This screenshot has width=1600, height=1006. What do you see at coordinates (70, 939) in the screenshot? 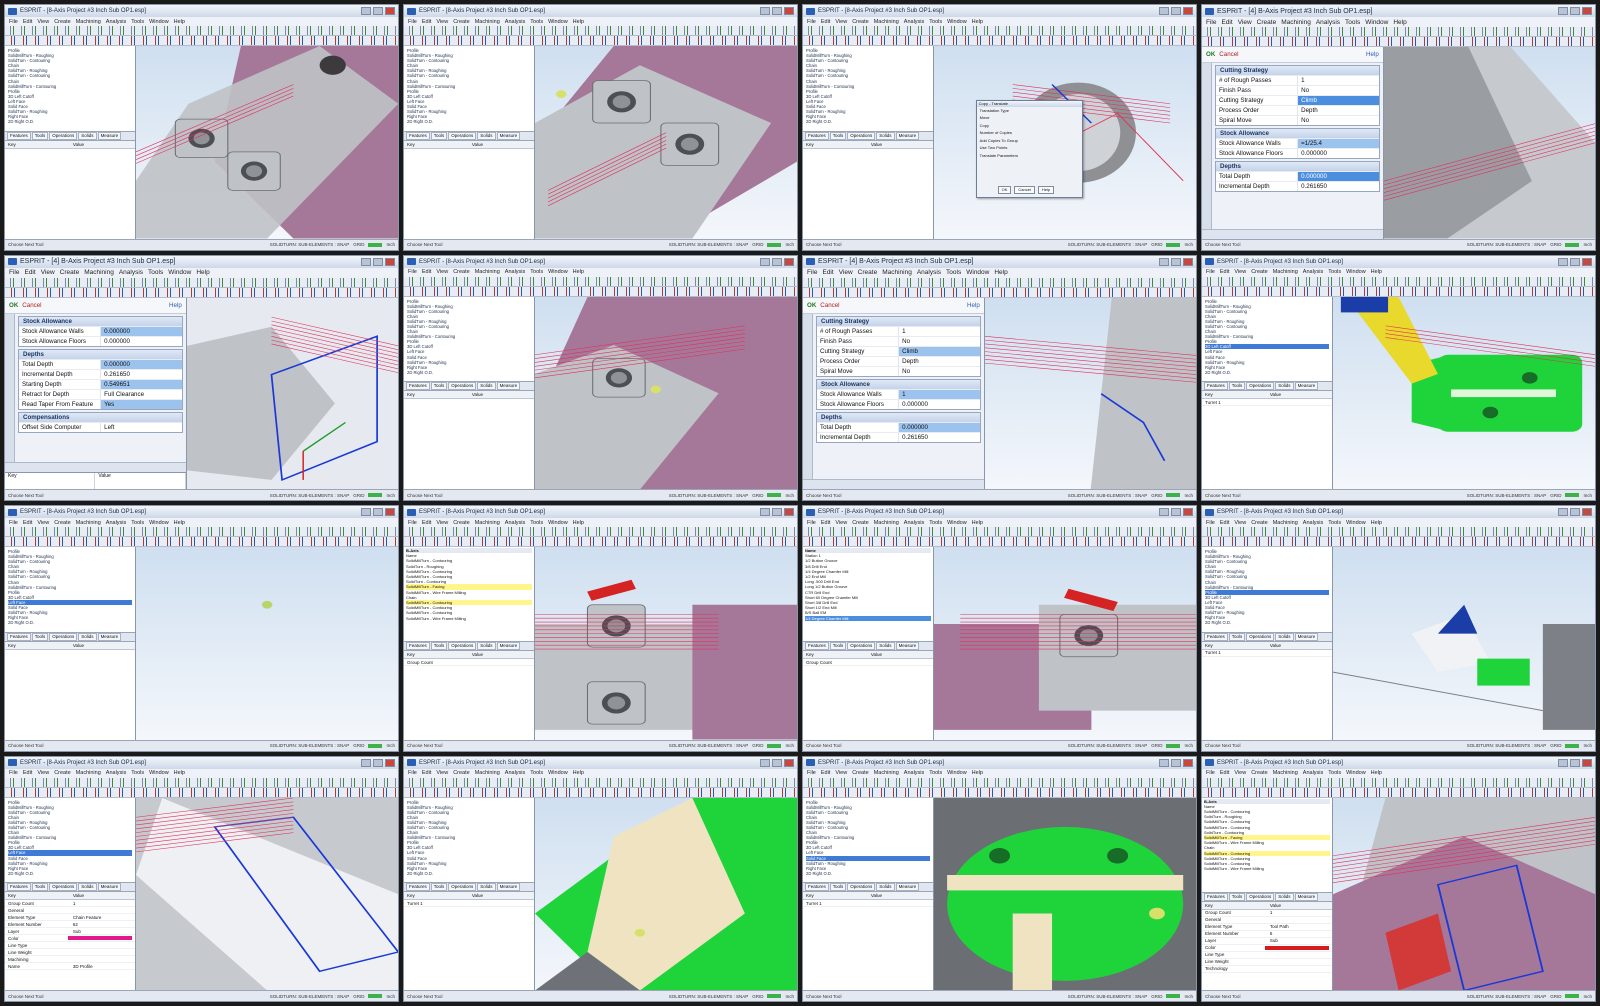
I see `property-row: Color` at bounding box center [70, 939].